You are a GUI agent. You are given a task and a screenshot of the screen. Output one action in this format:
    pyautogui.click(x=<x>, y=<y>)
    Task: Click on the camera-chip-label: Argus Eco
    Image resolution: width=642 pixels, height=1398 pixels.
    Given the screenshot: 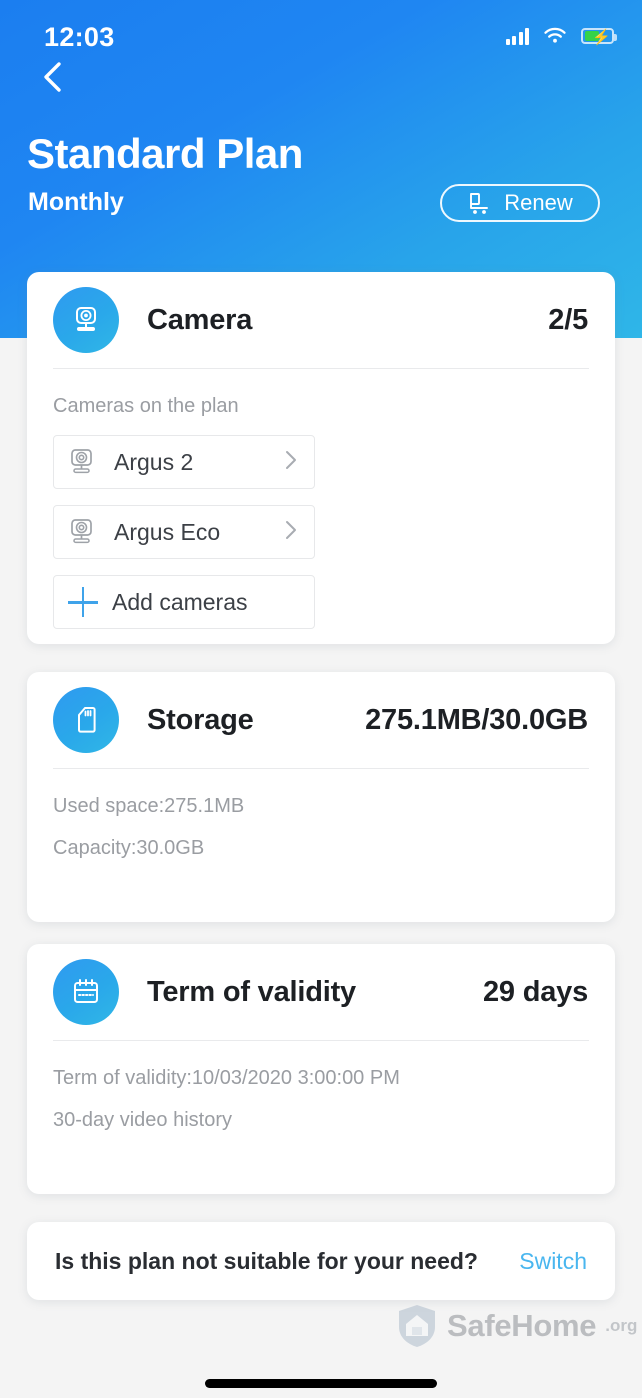 What is the action you would take?
    pyautogui.click(x=167, y=531)
    